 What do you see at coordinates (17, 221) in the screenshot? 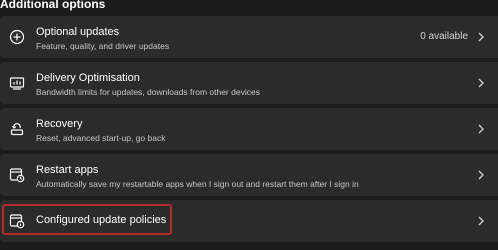
I see `policy-icon` at bounding box center [17, 221].